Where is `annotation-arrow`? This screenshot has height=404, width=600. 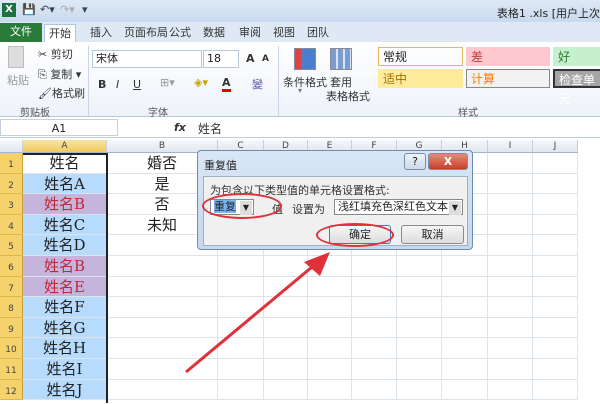 annotation-arrow is located at coordinates (257, 313).